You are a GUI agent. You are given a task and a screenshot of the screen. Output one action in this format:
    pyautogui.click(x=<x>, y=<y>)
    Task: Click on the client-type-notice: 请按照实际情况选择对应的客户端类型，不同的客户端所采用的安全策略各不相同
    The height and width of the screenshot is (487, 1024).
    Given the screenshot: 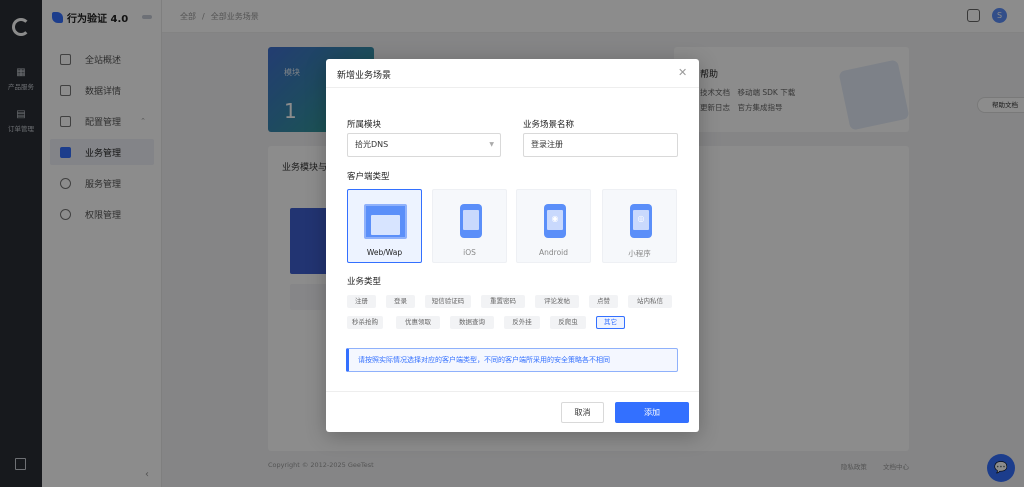 What is the action you would take?
    pyautogui.click(x=512, y=360)
    